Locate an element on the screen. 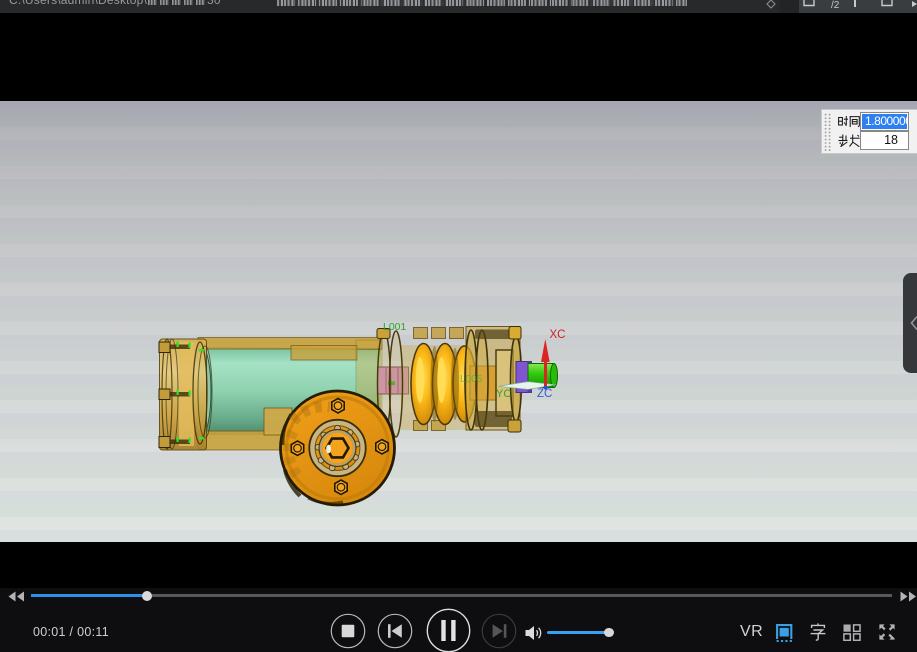 Image resolution: width=917 pixels, height=652 pixels. svg-text: /2 is located at coordinates (835, 5).